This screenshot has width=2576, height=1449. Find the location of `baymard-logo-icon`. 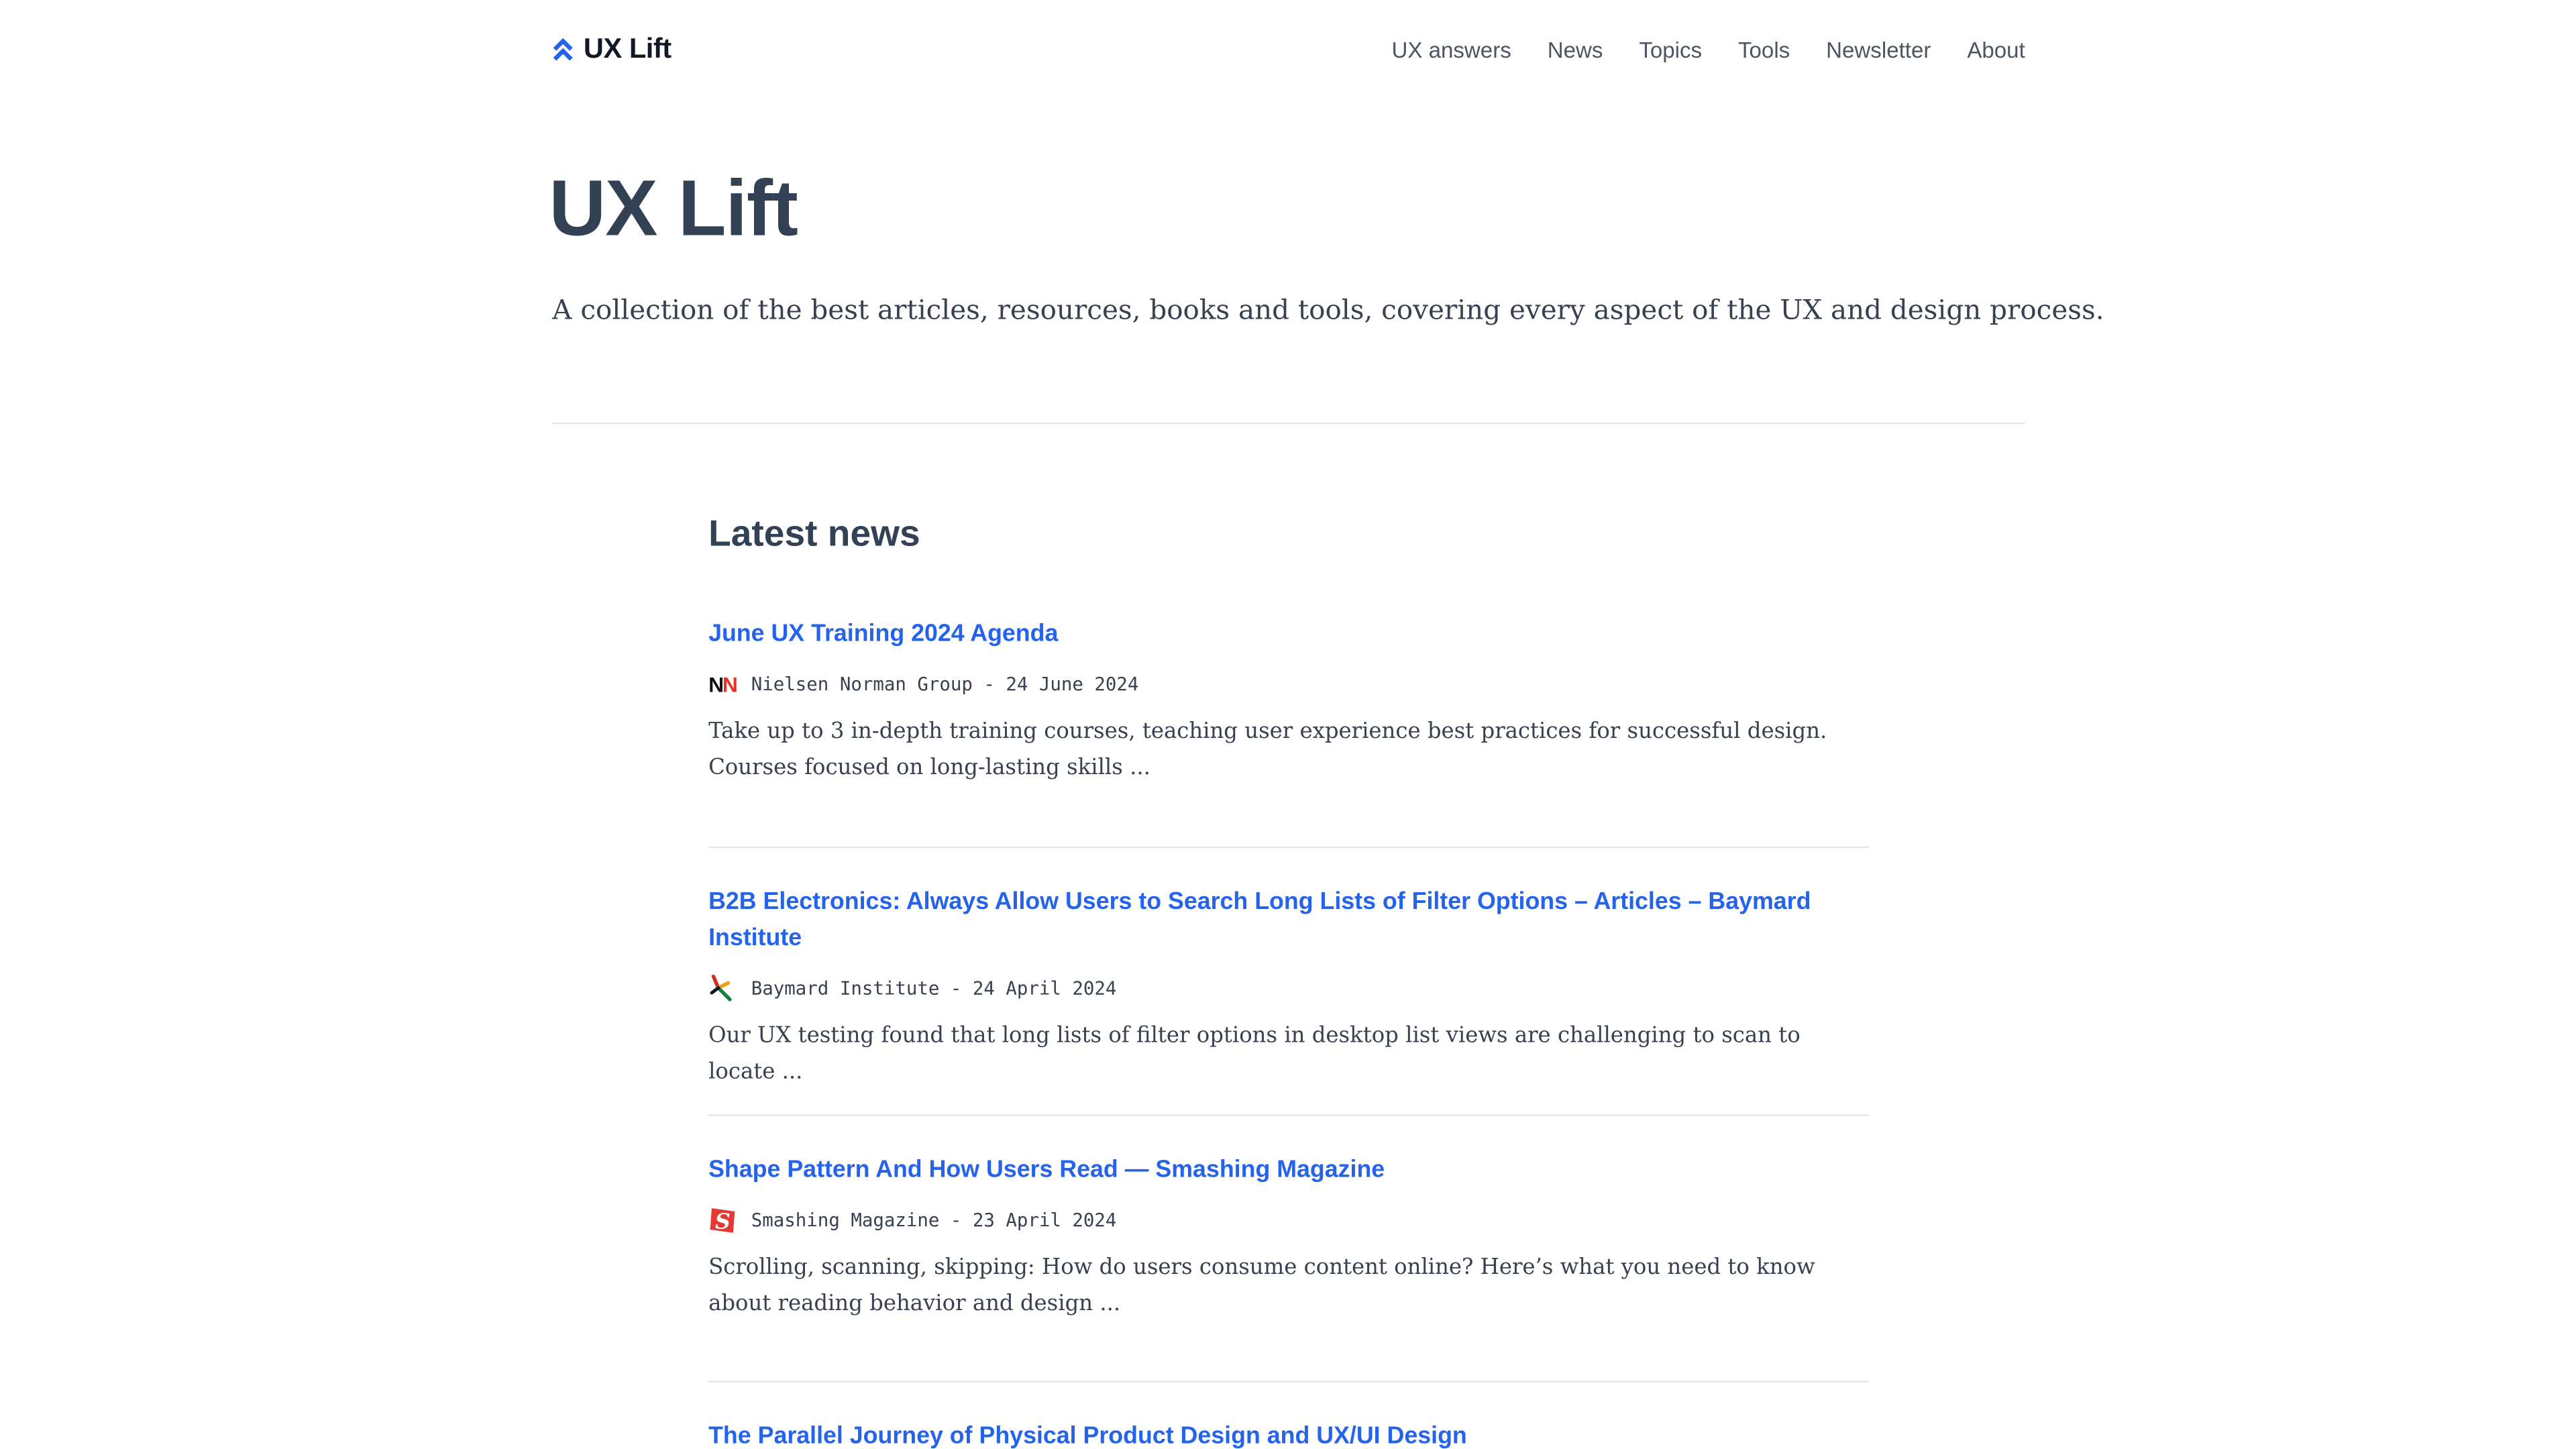

baymard-logo-icon is located at coordinates (723, 988).